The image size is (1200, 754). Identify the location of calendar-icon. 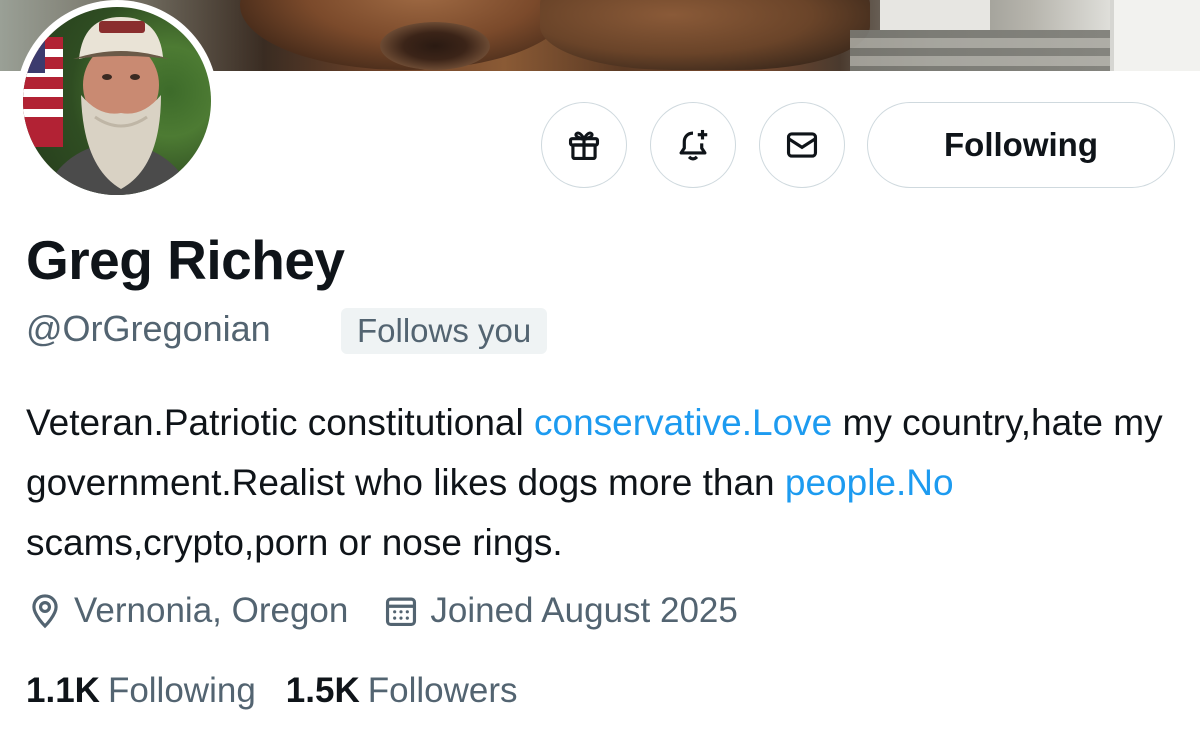
(401, 612).